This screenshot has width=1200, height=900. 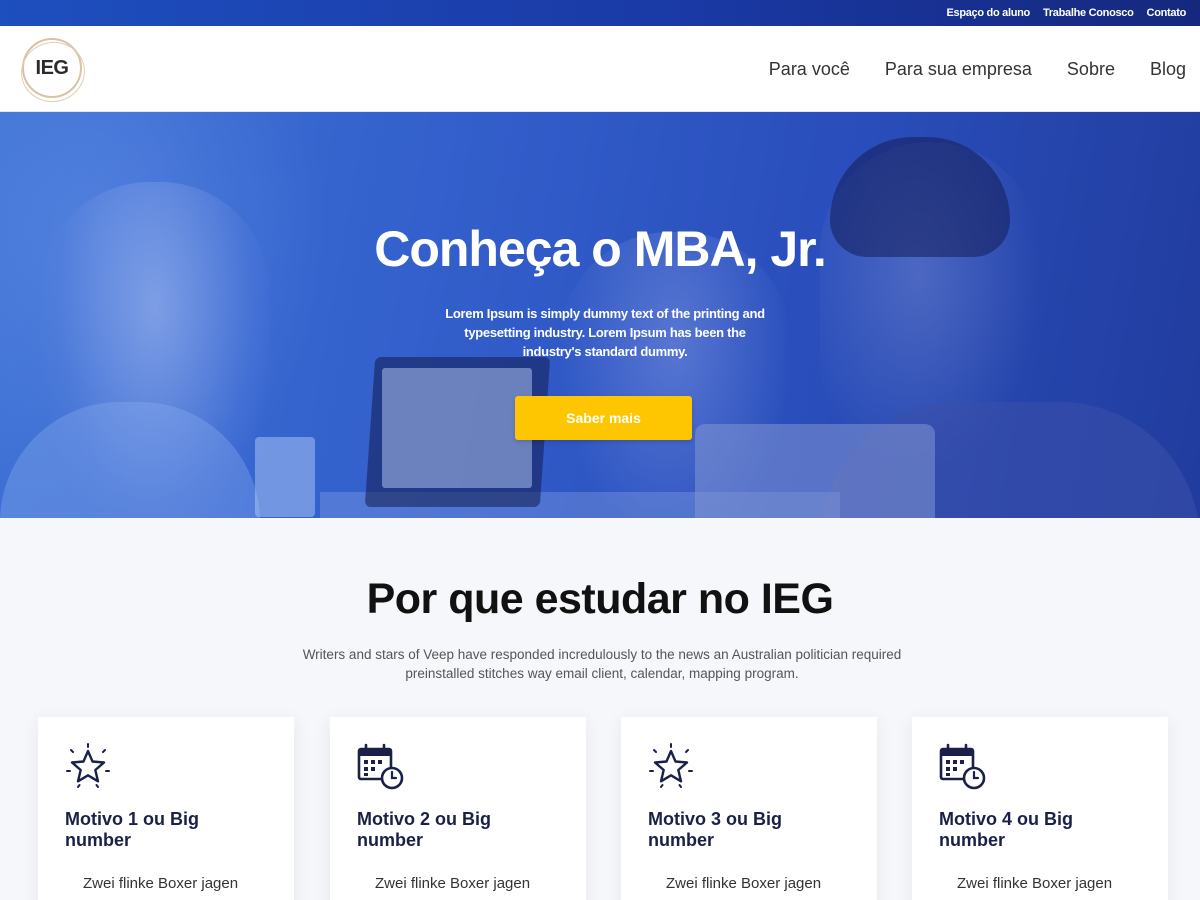 What do you see at coordinates (600, 249) in the screenshot?
I see `hero-title: Conheça o MBA, Jr.` at bounding box center [600, 249].